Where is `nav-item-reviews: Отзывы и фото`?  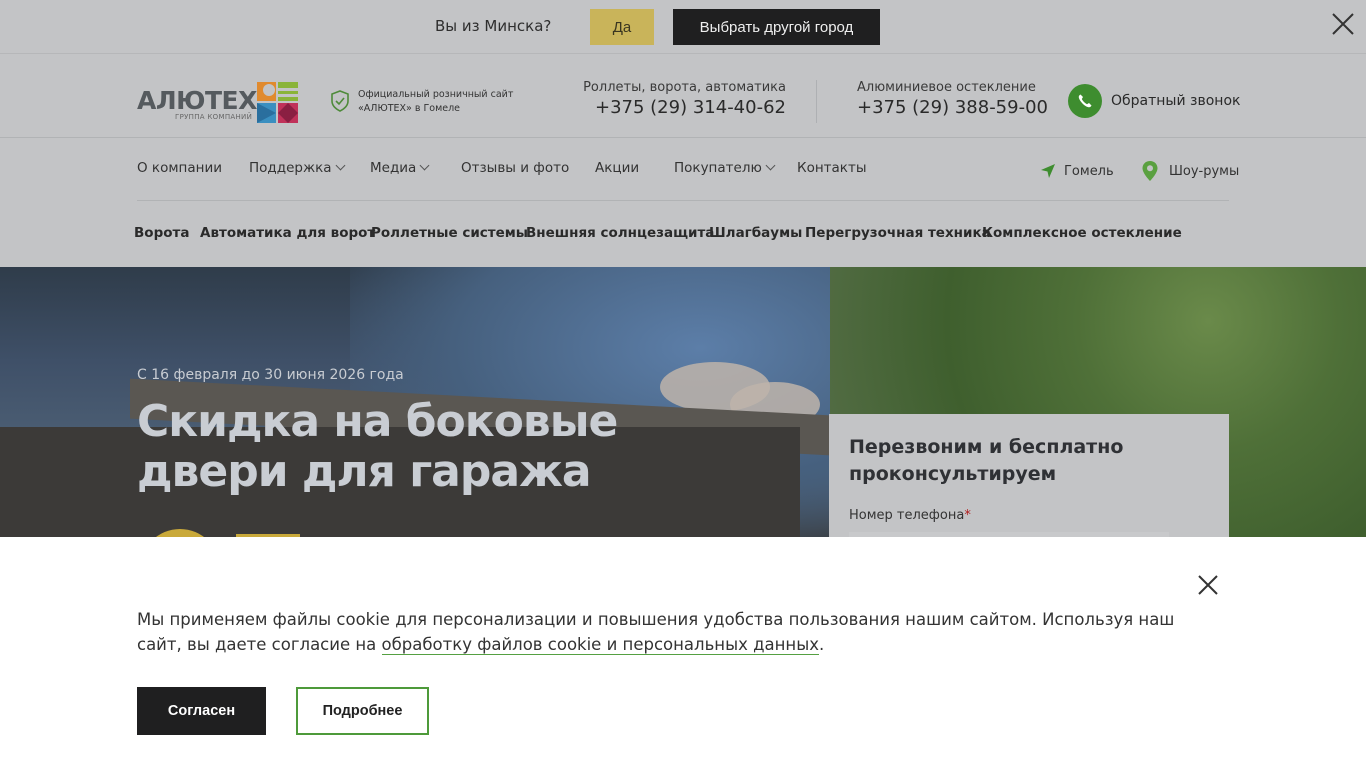
nav-item-reviews: Отзывы и фото is located at coordinates (515, 168).